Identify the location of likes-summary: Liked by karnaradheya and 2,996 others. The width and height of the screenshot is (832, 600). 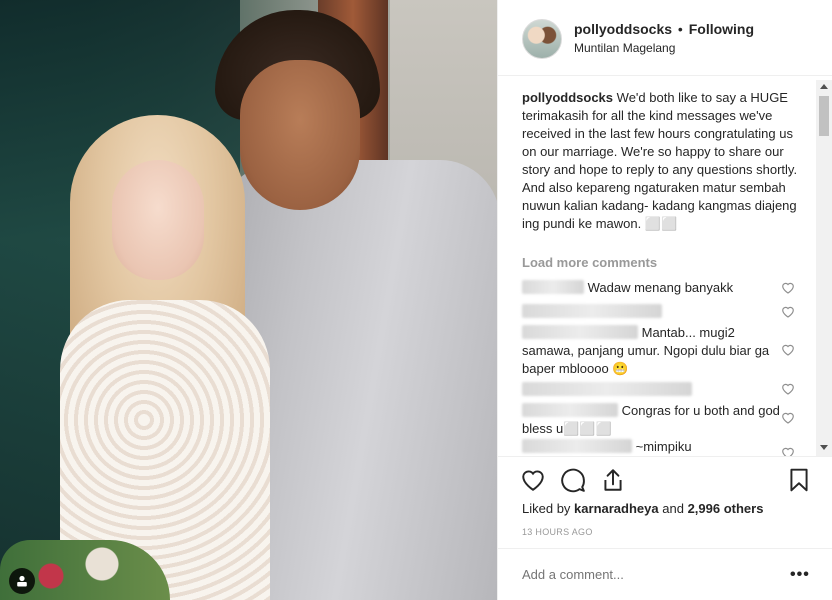
(642, 508).